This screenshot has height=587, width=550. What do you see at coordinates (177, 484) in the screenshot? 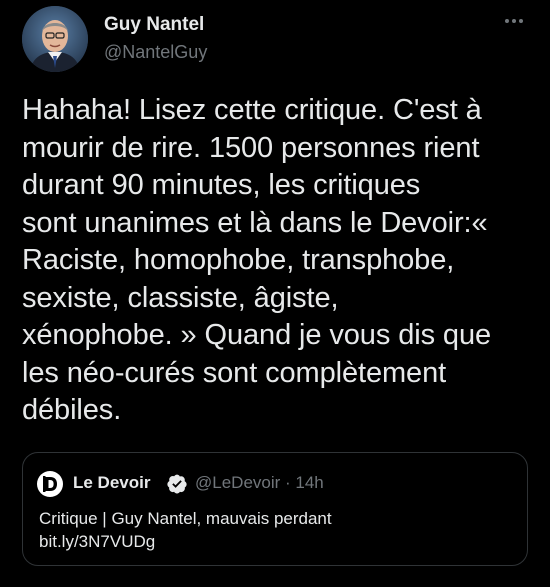
I see `verified-badge-icon` at bounding box center [177, 484].